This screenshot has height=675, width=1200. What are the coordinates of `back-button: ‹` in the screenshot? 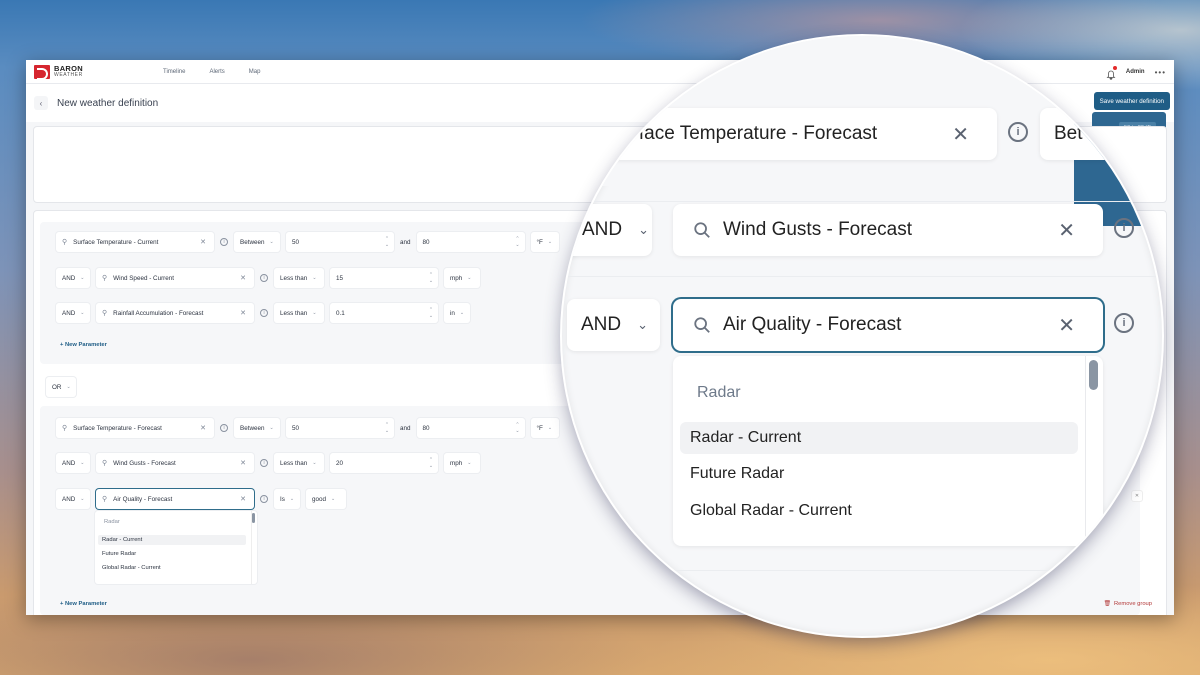 It's located at (41, 103).